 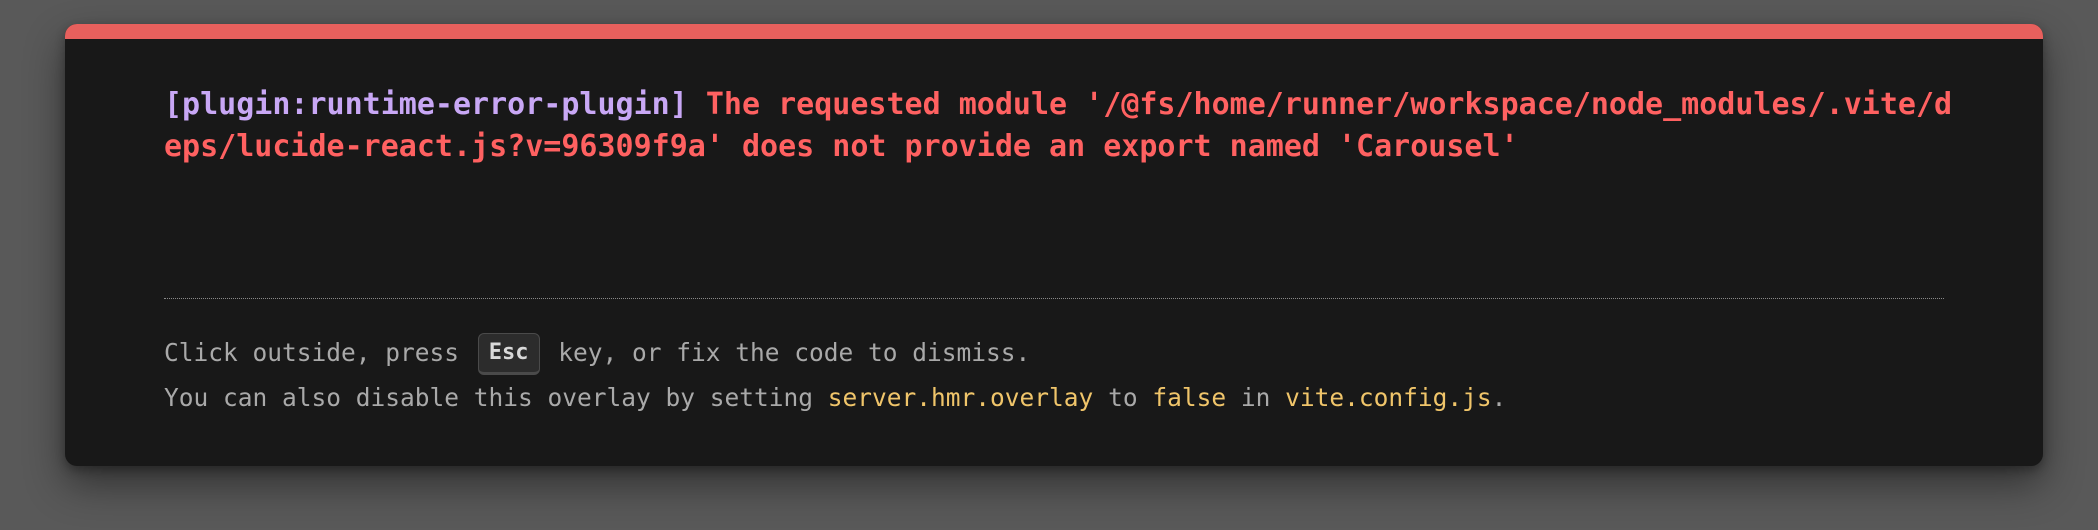 What do you see at coordinates (312, 352) in the screenshot?
I see `tip-line1-before: Click outside, press` at bounding box center [312, 352].